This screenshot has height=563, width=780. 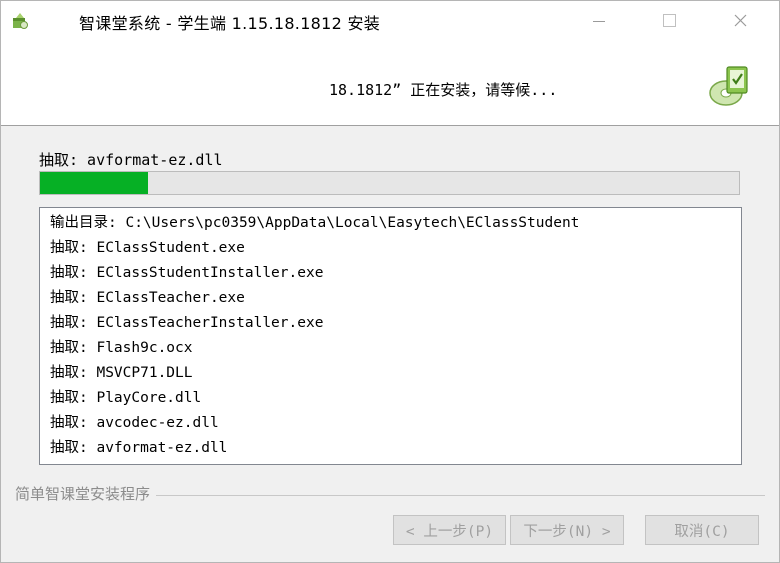 I want to click on log-line: 抽取: PlayCore.dll, so click(x=126, y=398).